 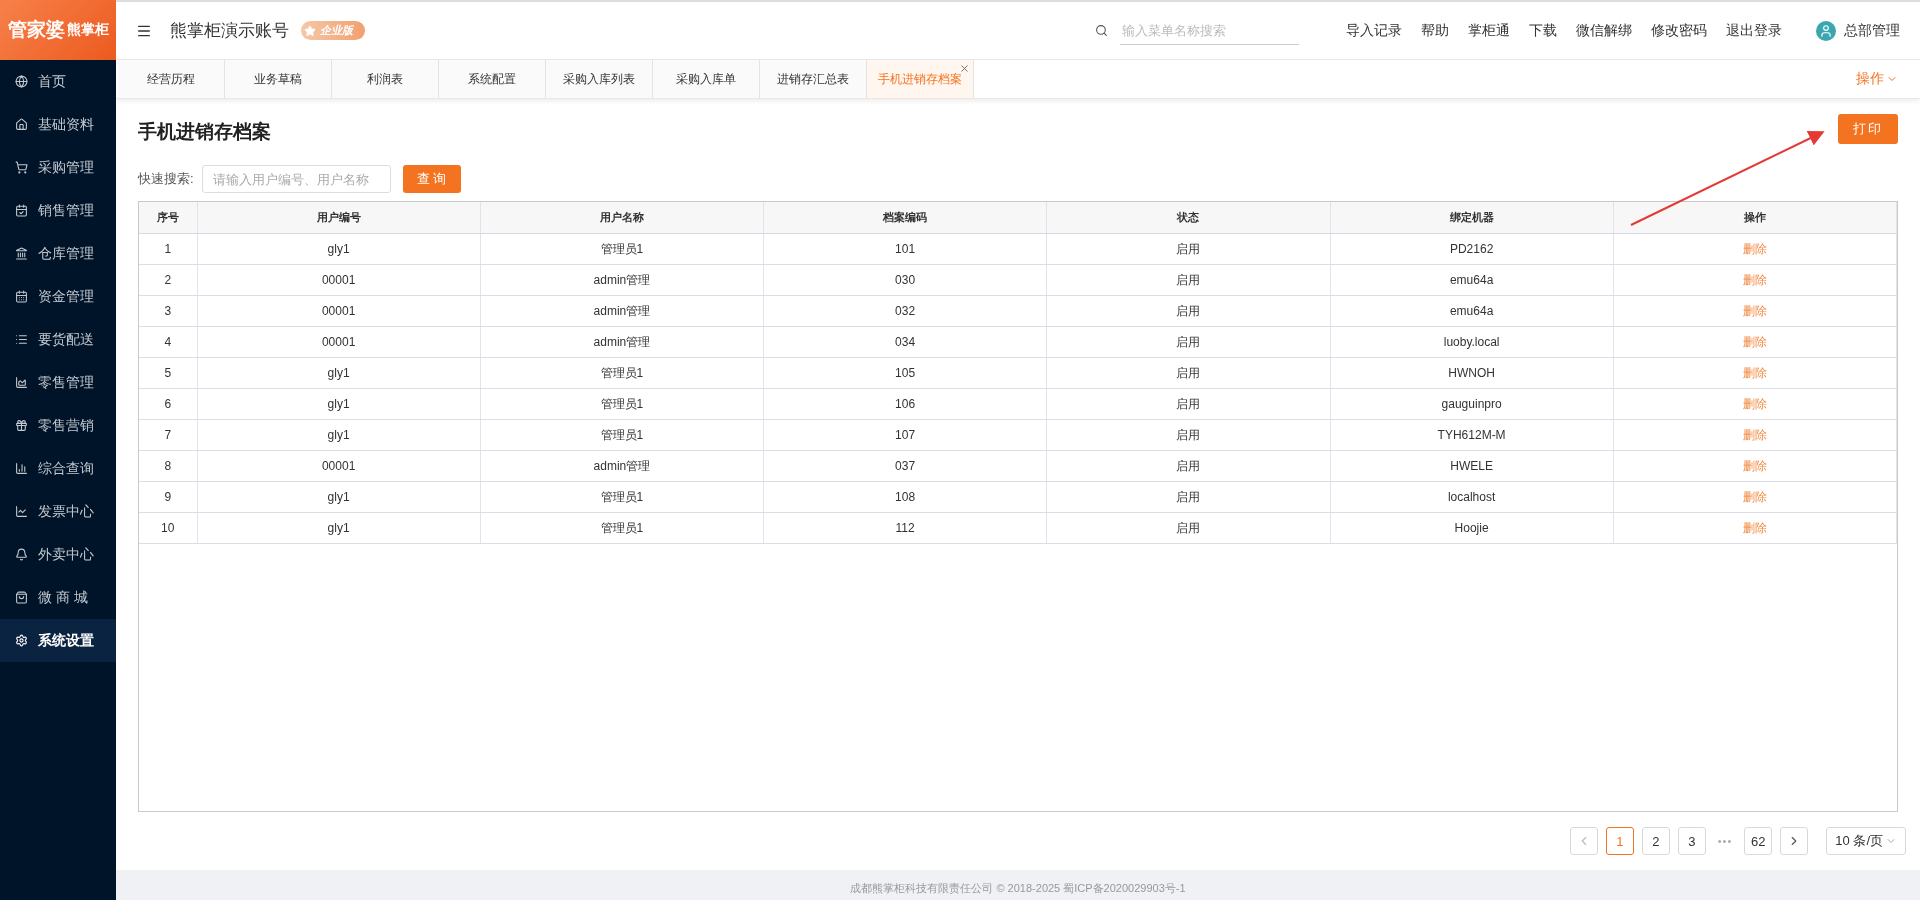 I want to click on sidebar-item: 微 商 城, so click(x=58, y=597).